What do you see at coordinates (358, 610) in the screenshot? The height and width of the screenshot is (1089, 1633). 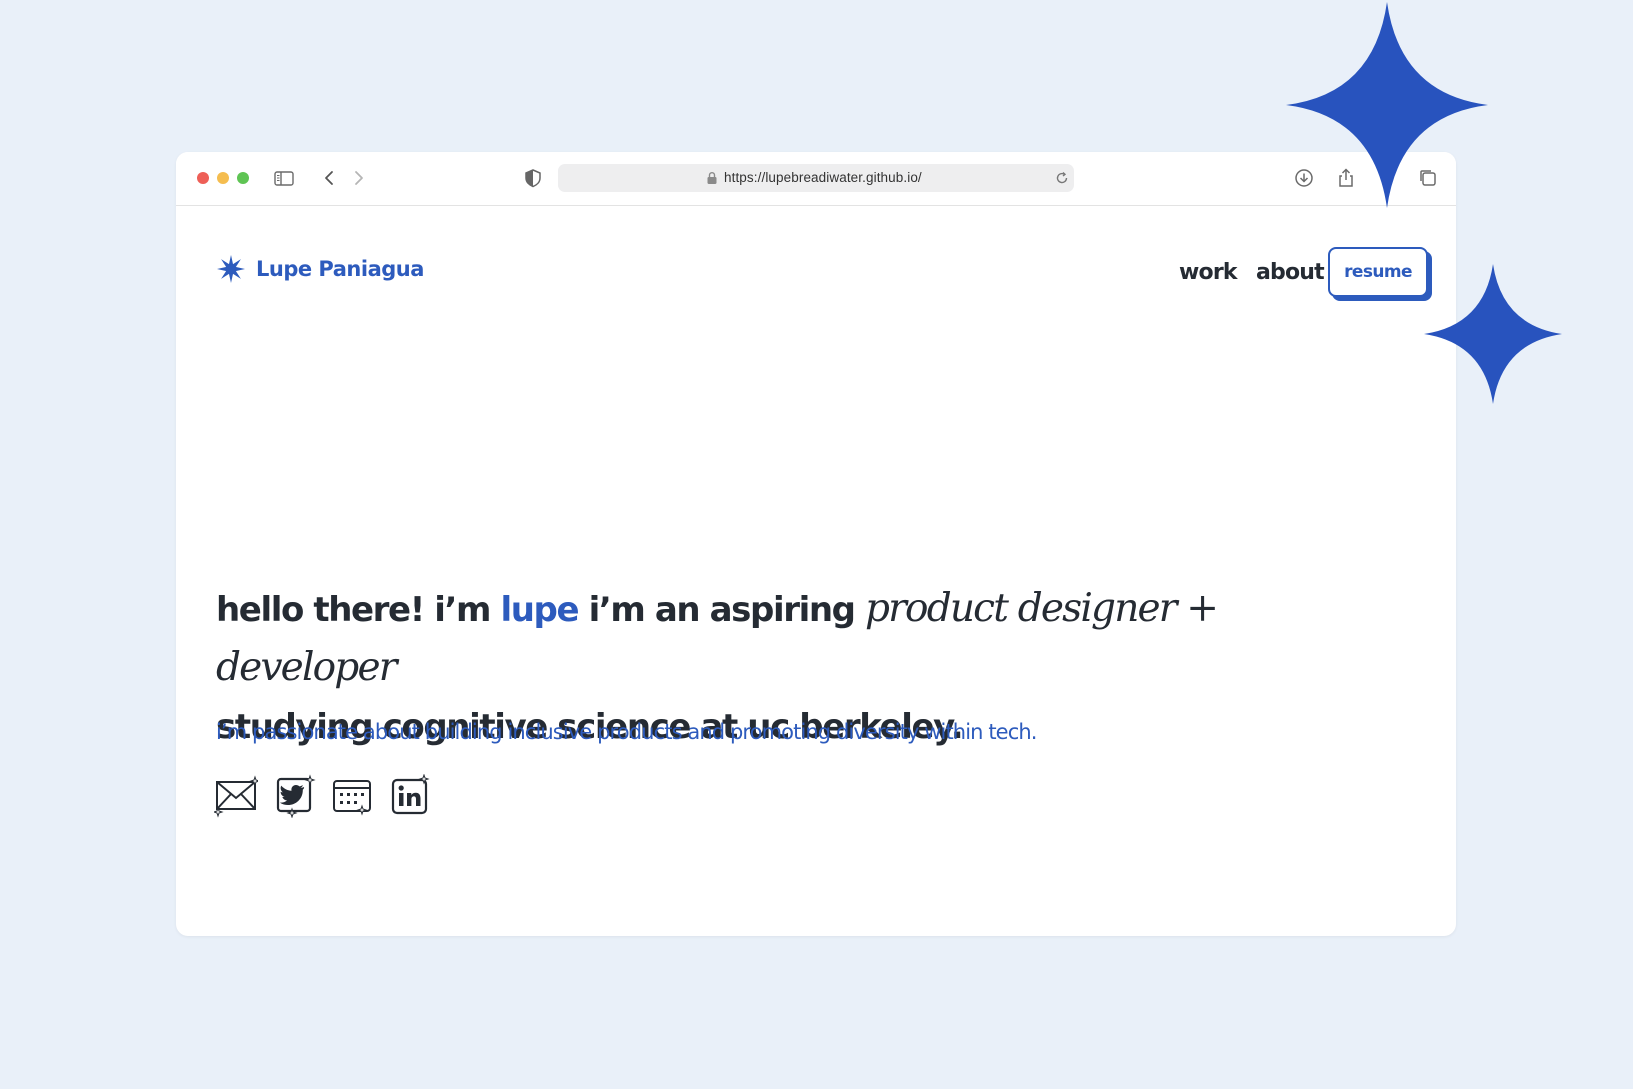 I see `hero-greeting: hello there! i’m` at bounding box center [358, 610].